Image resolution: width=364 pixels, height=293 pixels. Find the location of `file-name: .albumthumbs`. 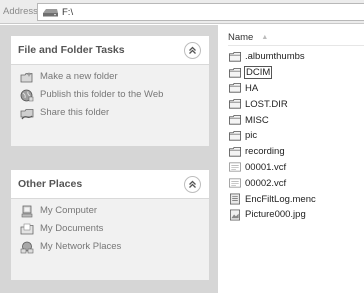

file-name: .albumthumbs is located at coordinates (275, 57).